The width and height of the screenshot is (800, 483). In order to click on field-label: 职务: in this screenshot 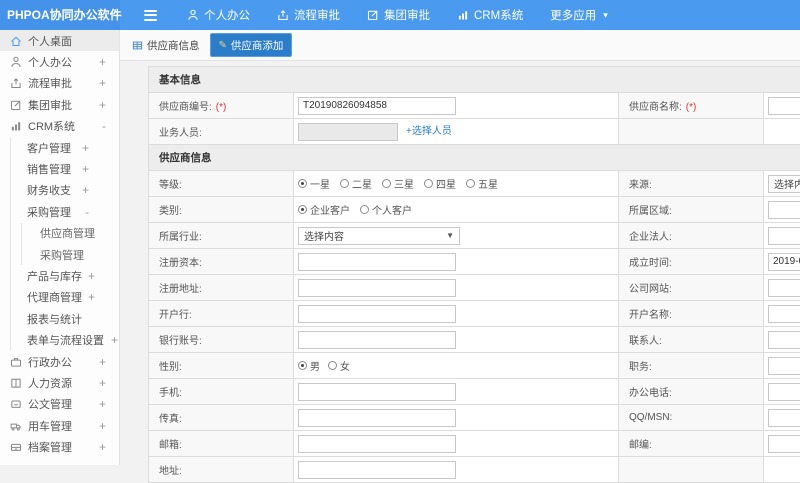, I will do `click(640, 367)`.